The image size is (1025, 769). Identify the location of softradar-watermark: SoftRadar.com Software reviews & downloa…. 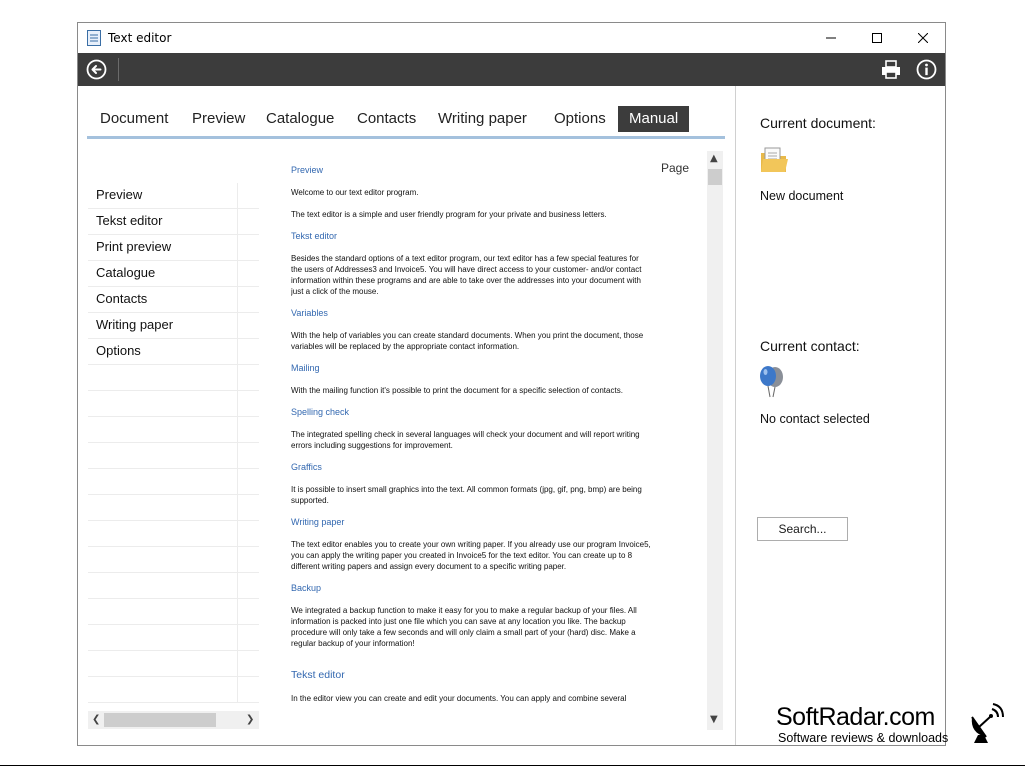
(891, 728).